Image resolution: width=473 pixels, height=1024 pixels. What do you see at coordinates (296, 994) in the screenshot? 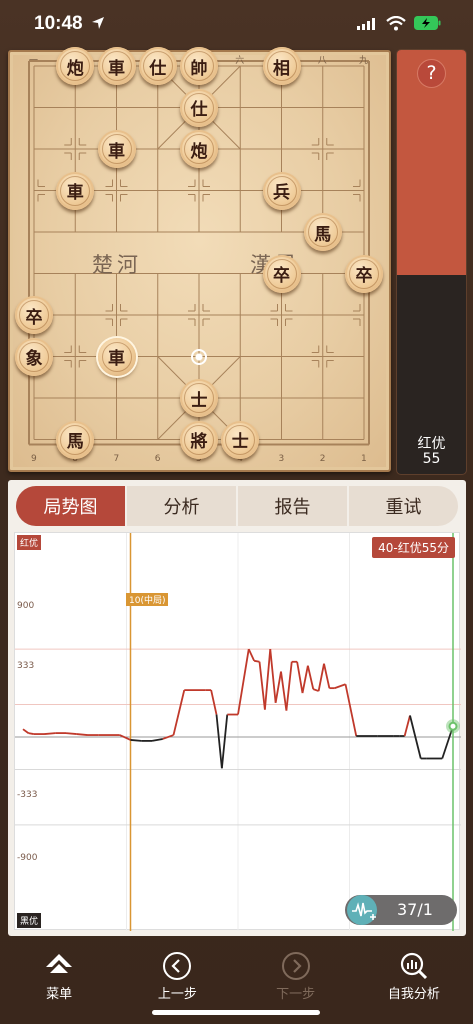
I see `nav-next-label: 下一步` at bounding box center [296, 994].